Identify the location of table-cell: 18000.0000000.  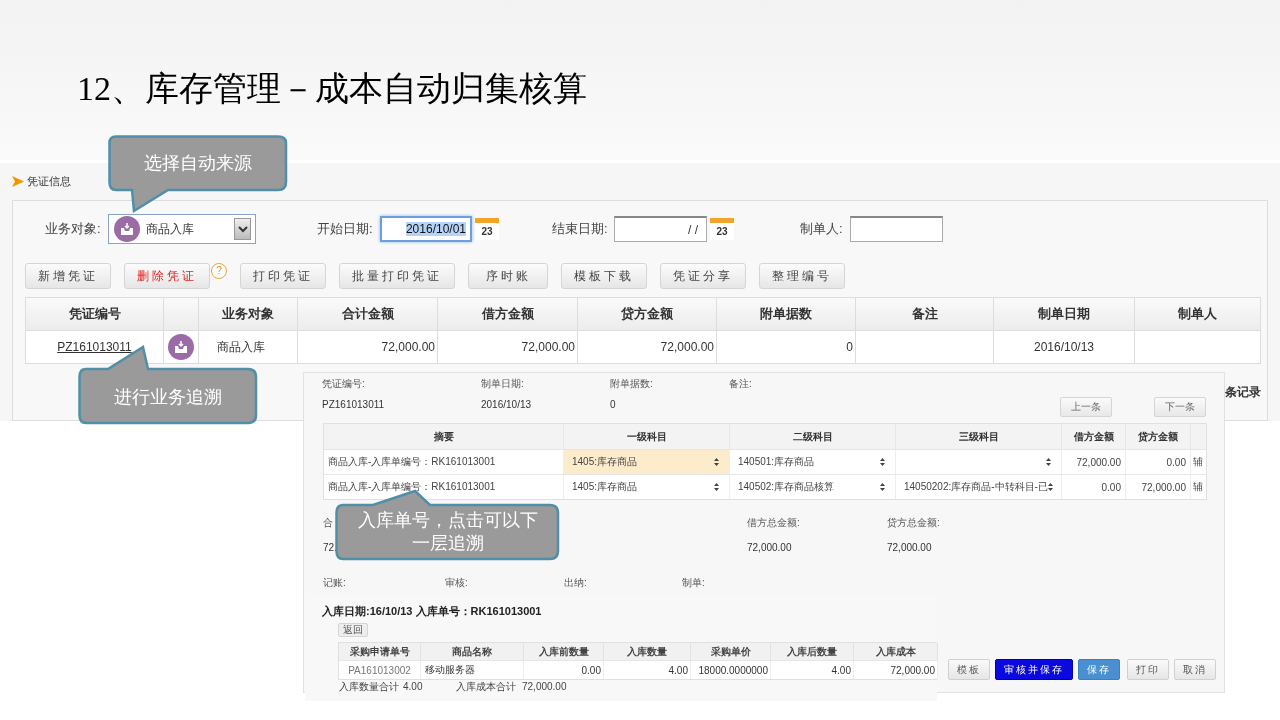
(733, 670).